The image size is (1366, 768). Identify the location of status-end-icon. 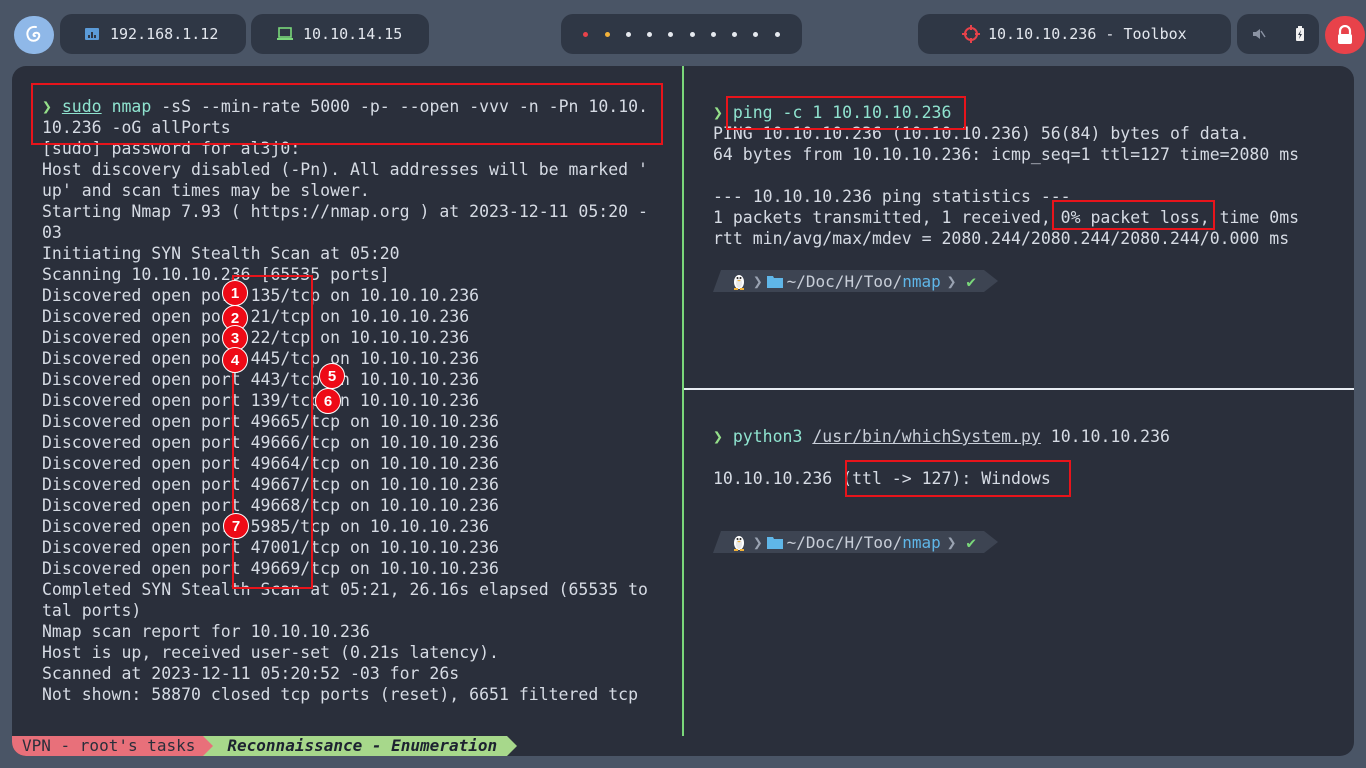
(512, 746).